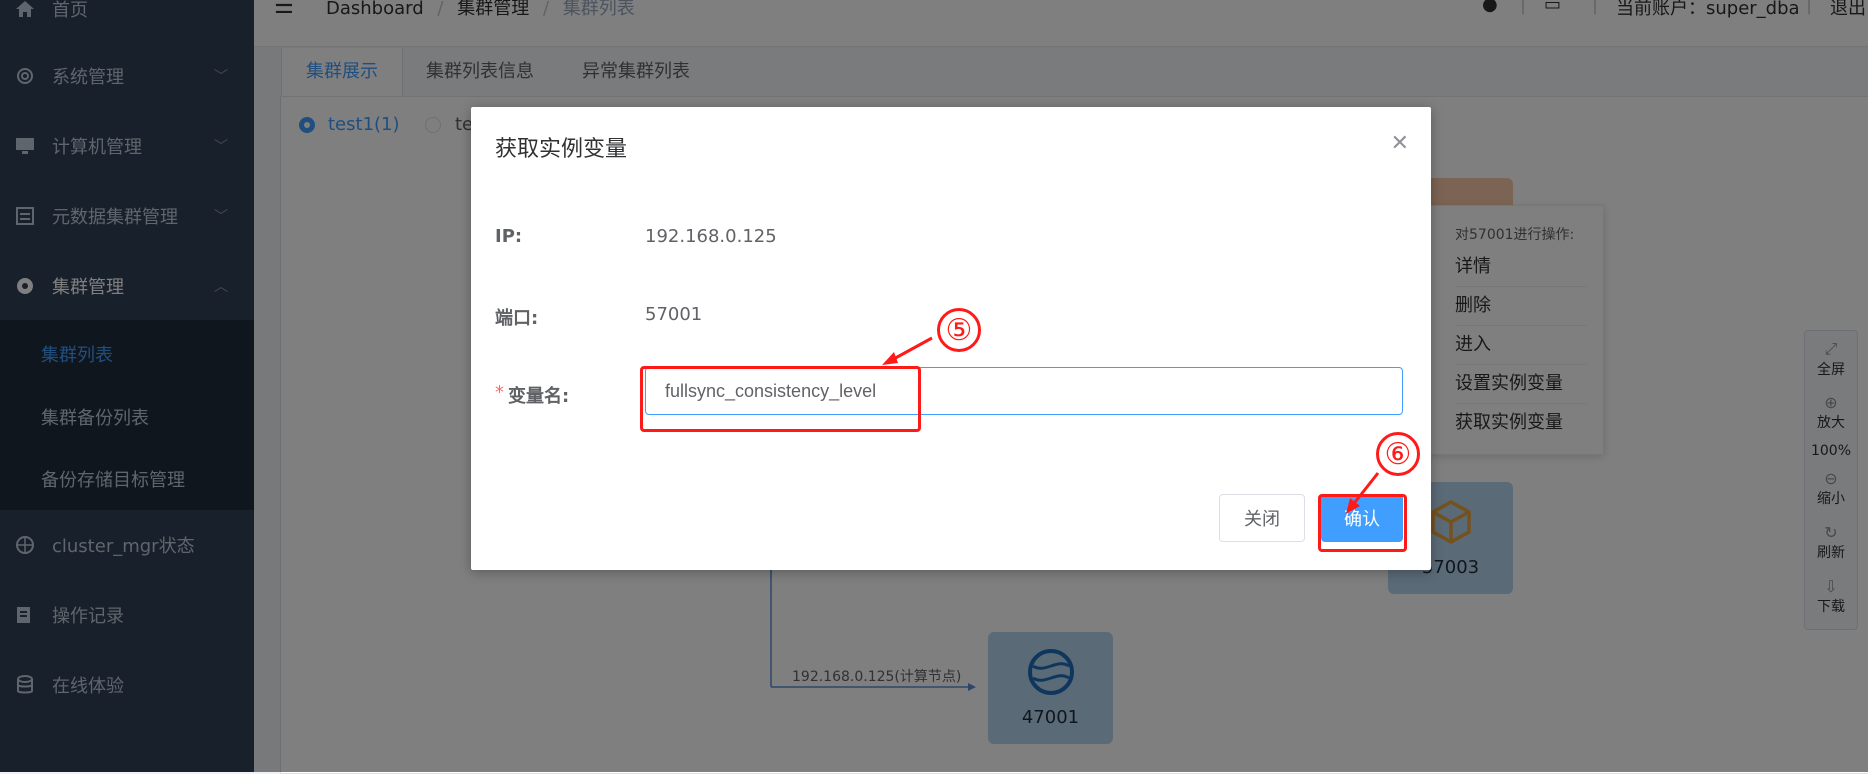 The width and height of the screenshot is (1868, 774). What do you see at coordinates (539, 396) in the screenshot?
I see `variable-name-label: 变量名:` at bounding box center [539, 396].